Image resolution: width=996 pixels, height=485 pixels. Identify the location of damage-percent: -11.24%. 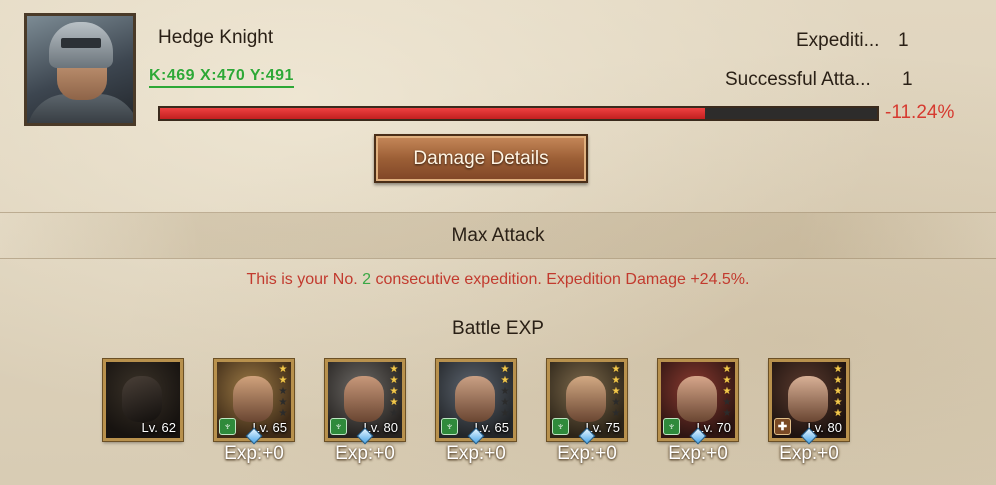
(920, 112).